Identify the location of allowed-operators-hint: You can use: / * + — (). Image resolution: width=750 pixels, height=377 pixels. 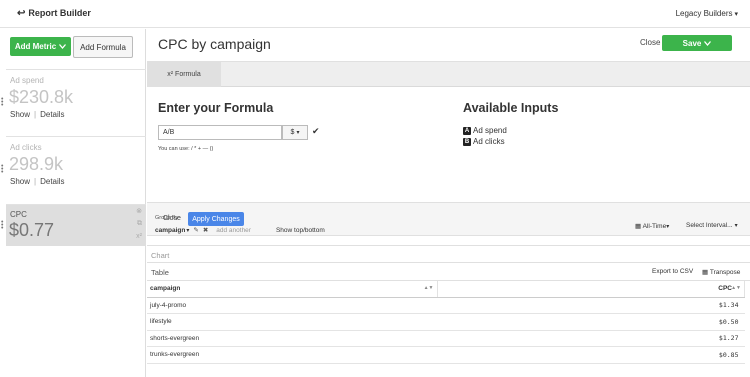
(186, 149).